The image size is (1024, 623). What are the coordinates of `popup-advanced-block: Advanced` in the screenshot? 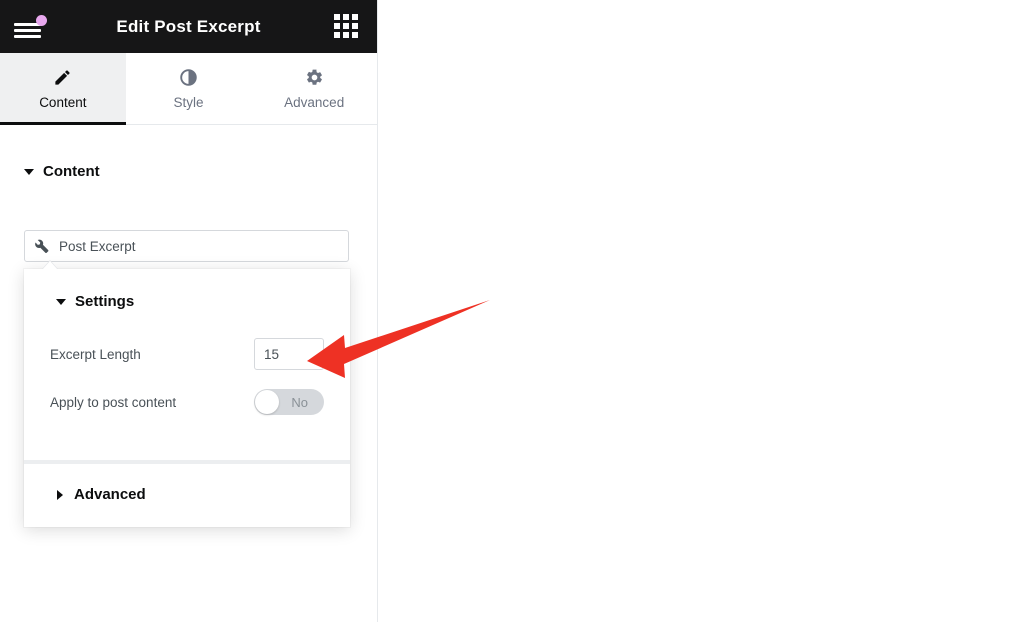 It's located at (187, 495).